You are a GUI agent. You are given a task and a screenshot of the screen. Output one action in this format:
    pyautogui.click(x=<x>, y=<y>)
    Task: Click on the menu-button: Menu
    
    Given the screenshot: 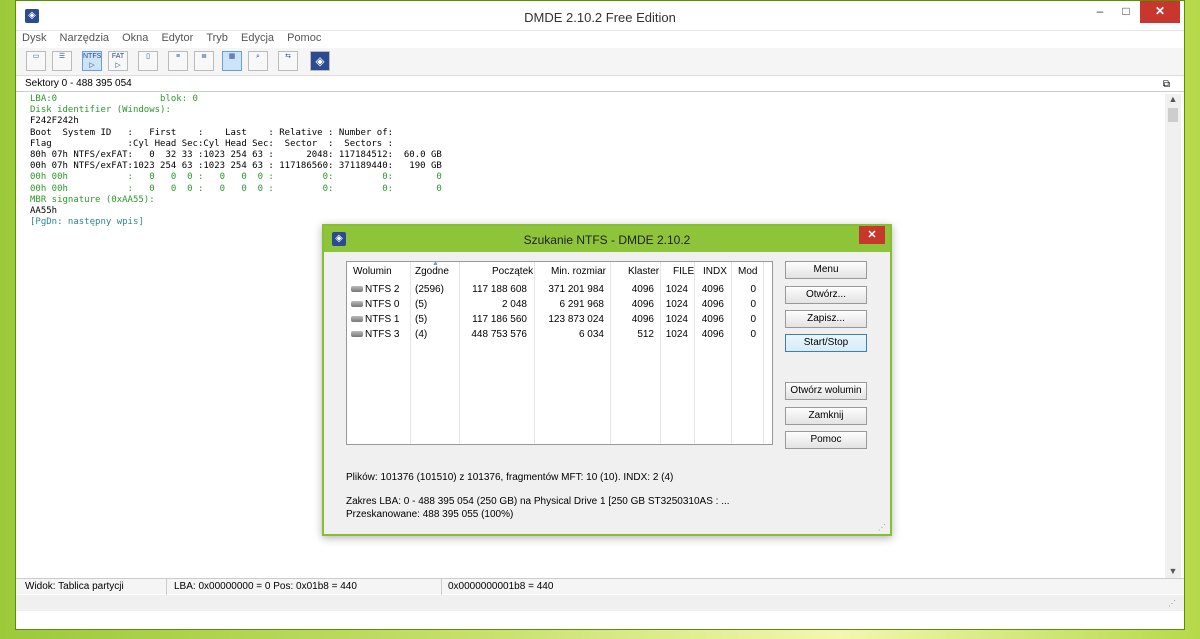 What is the action you would take?
    pyautogui.click(x=826, y=270)
    